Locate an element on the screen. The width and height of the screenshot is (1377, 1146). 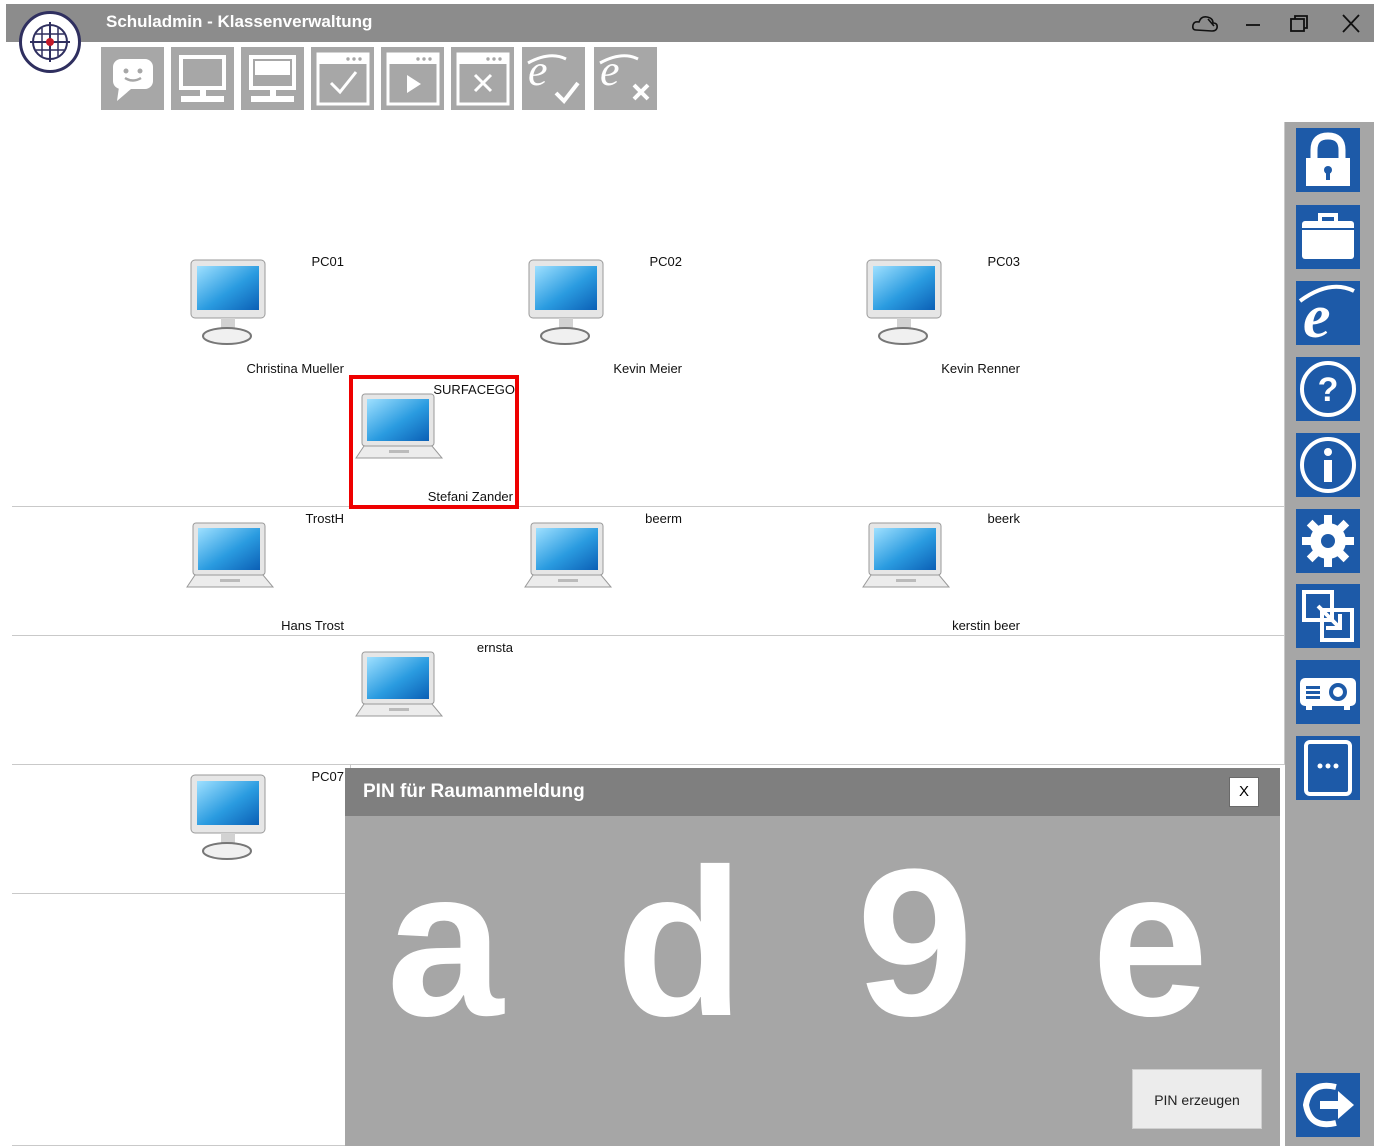
generate-pin-button: PIN erzeugen is located at coordinates (1197, 1099).